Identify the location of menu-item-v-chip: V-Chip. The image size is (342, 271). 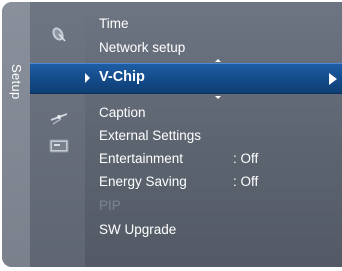
(122, 77).